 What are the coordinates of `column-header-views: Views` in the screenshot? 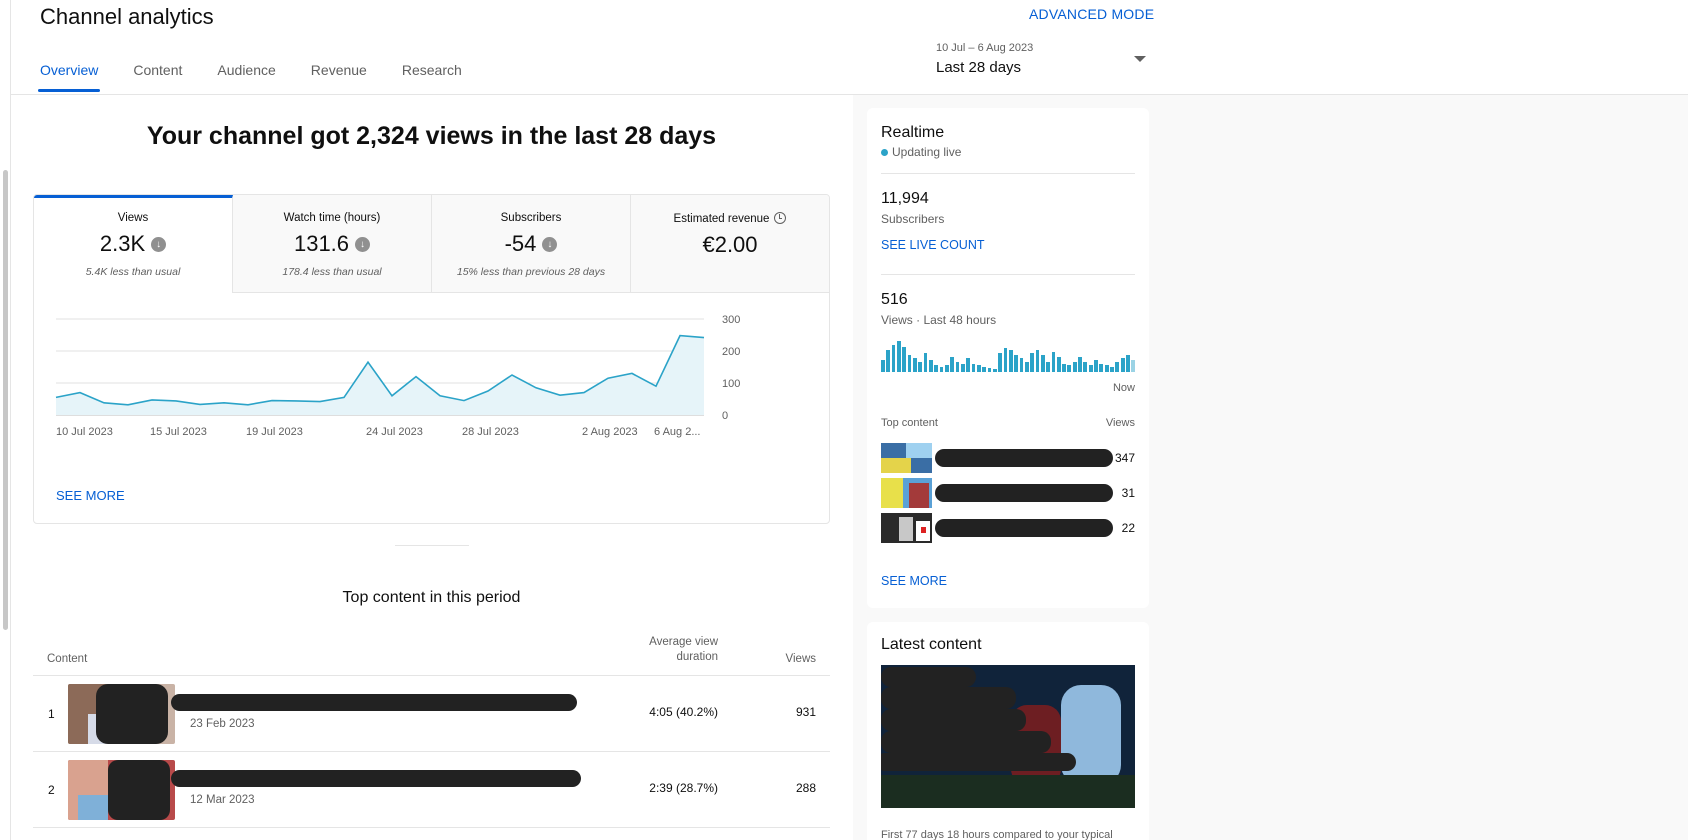 It's located at (801, 659).